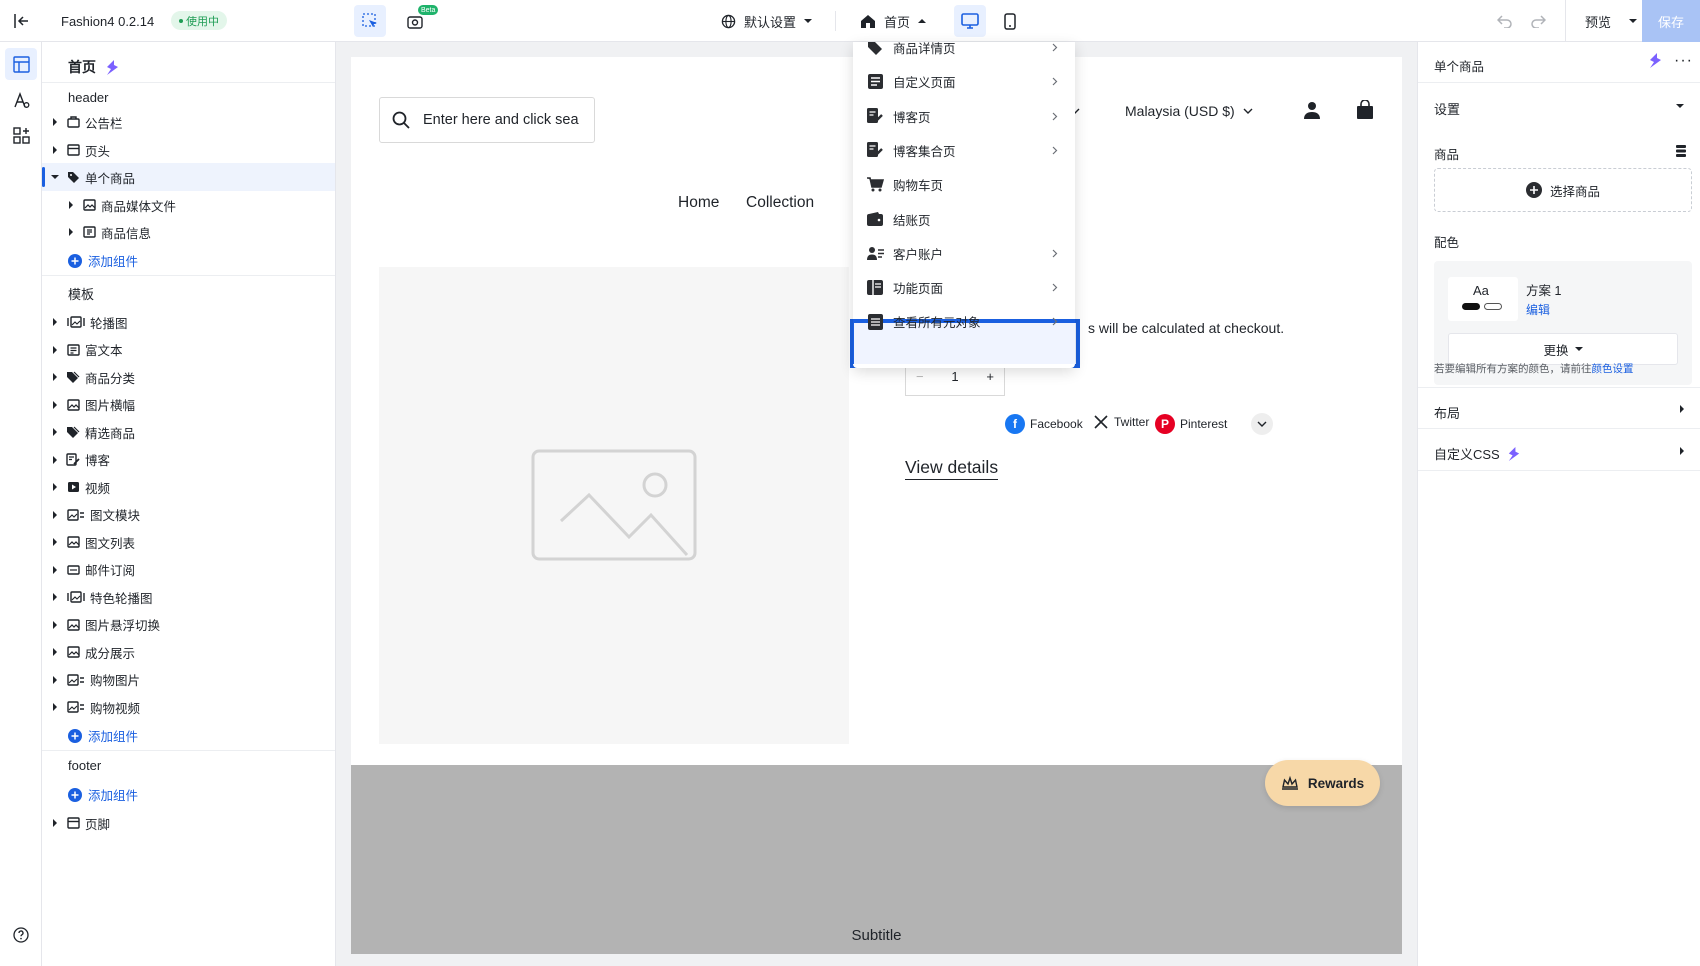 Image resolution: width=1700 pixels, height=966 pixels. Describe the element at coordinates (1538, 21) in the screenshot. I see `redo-button` at that location.